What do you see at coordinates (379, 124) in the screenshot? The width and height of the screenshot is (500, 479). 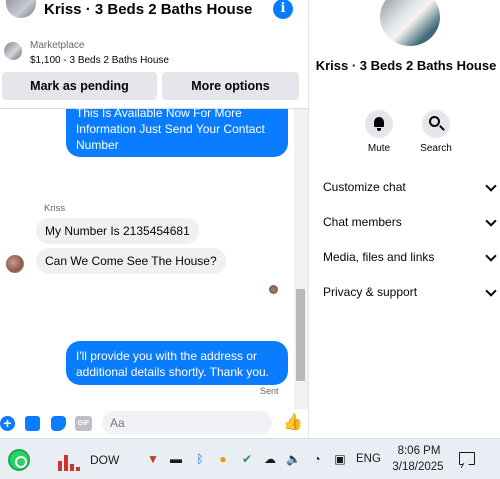 I see `bell-icon` at bounding box center [379, 124].